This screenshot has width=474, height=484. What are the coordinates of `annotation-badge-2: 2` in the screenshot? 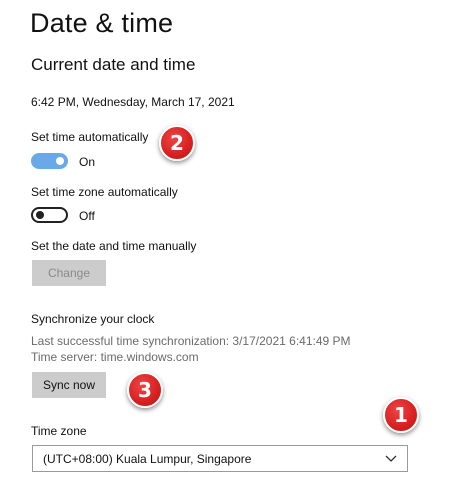 It's located at (177, 143).